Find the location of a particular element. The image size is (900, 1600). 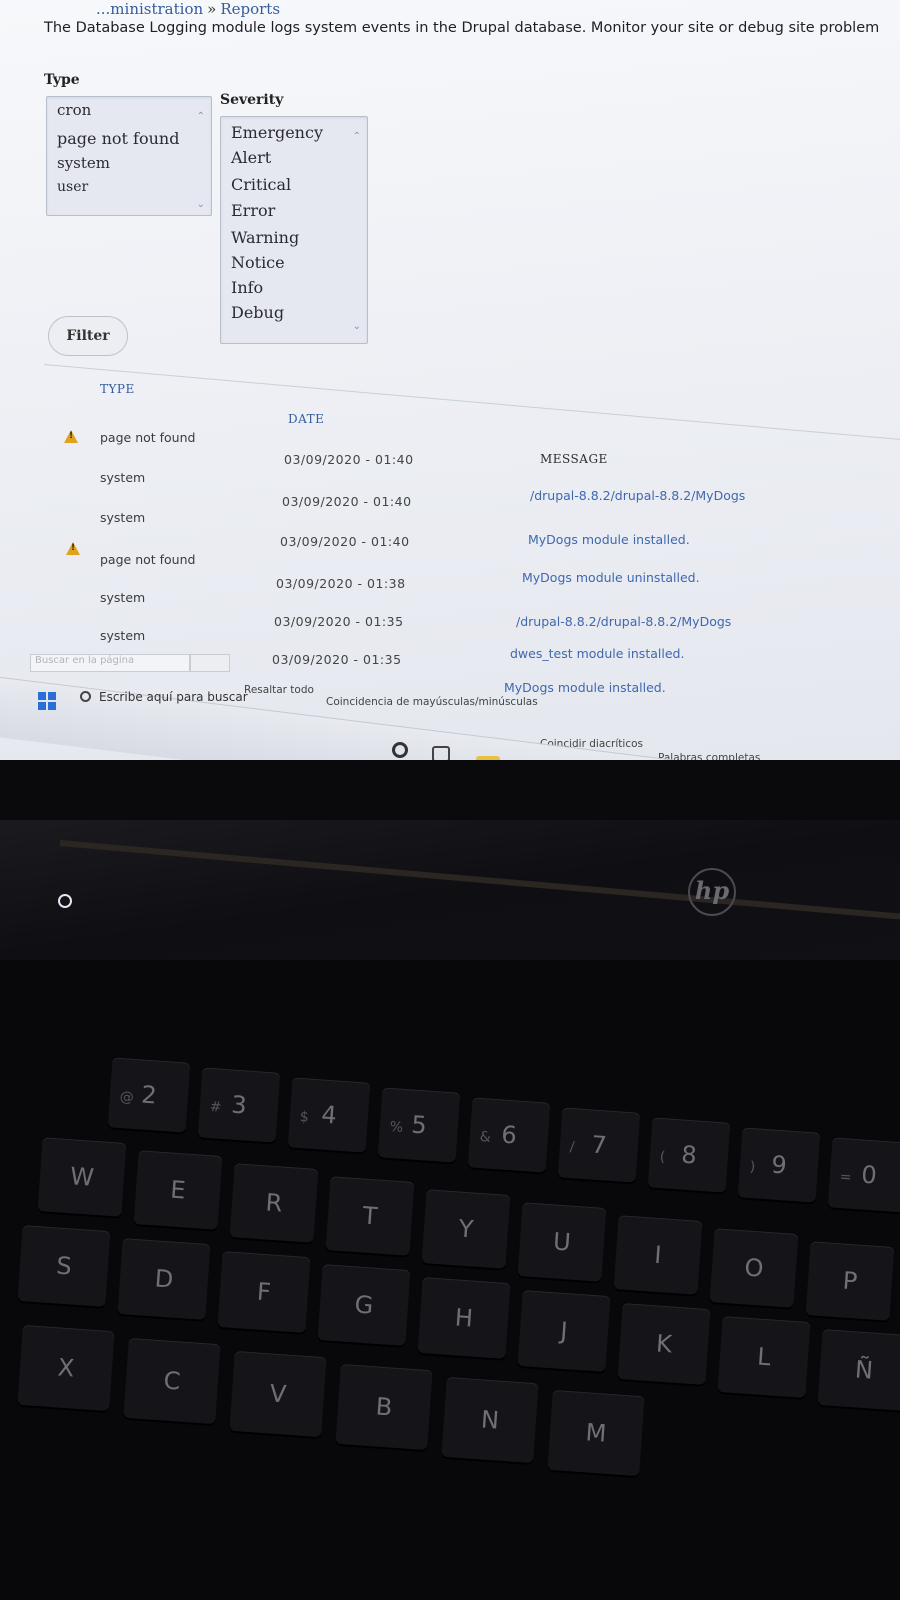

key-p: P is located at coordinates (850, 1281).